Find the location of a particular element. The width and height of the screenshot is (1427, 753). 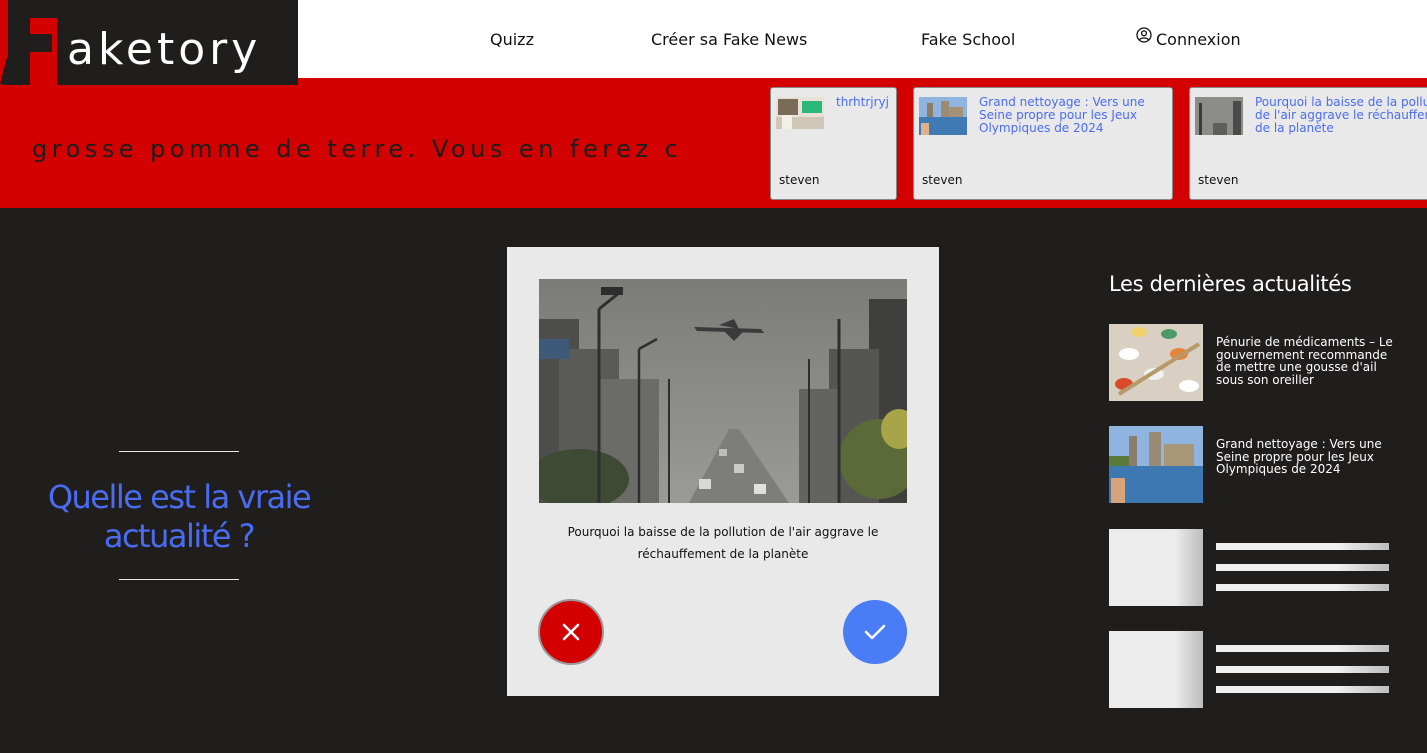

close-icon is located at coordinates (571, 632).